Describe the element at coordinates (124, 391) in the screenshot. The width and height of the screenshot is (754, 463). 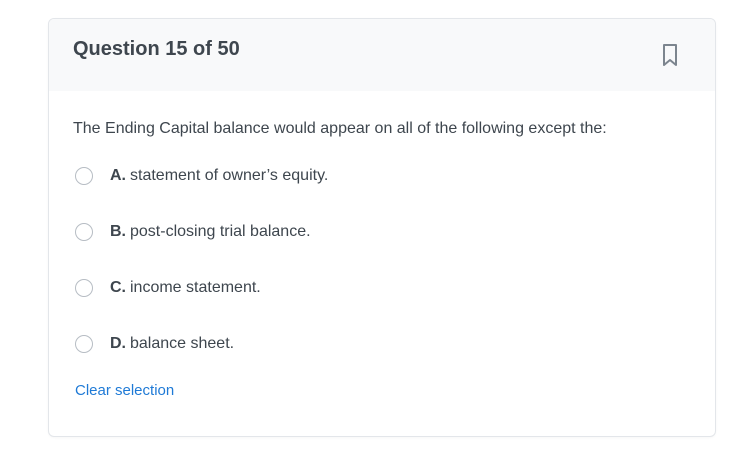
I see `clear-selection-link: Clear selection` at that location.